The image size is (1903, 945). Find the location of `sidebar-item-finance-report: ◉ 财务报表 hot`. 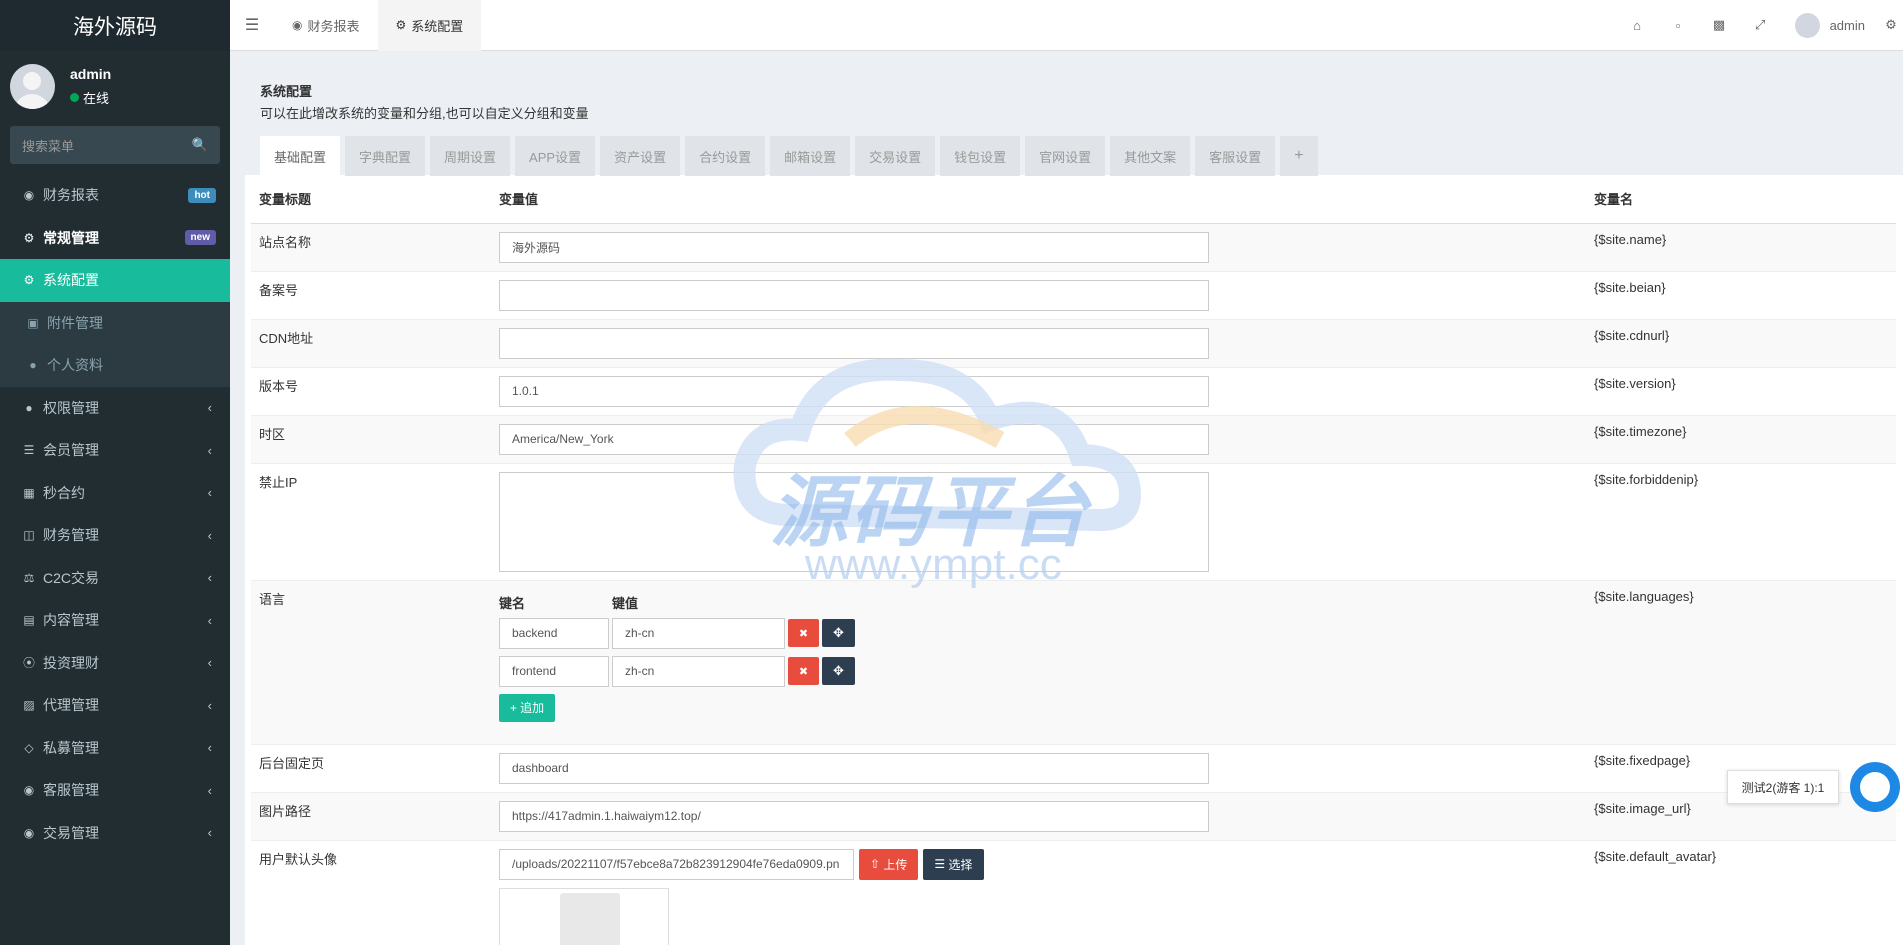

sidebar-item-finance-report: ◉ 财务报表 hot is located at coordinates (115, 195).